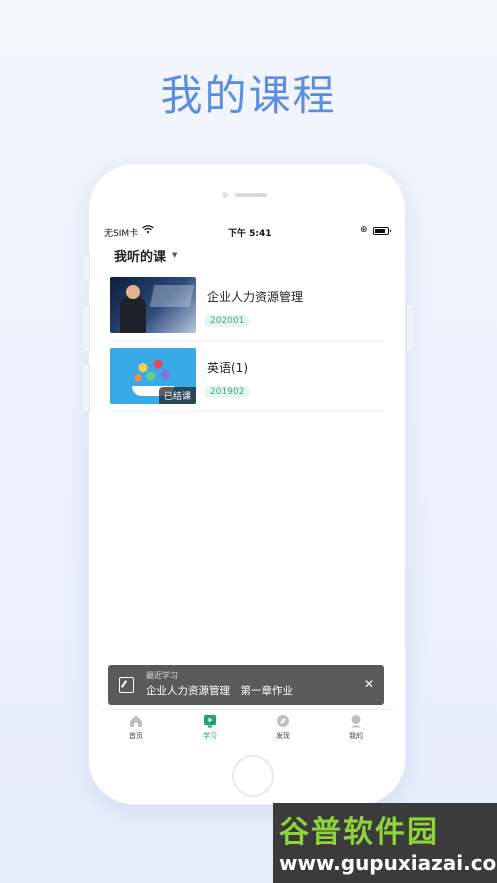 This screenshot has height=883, width=497. Describe the element at coordinates (126, 685) in the screenshot. I see `edit-icon` at that location.